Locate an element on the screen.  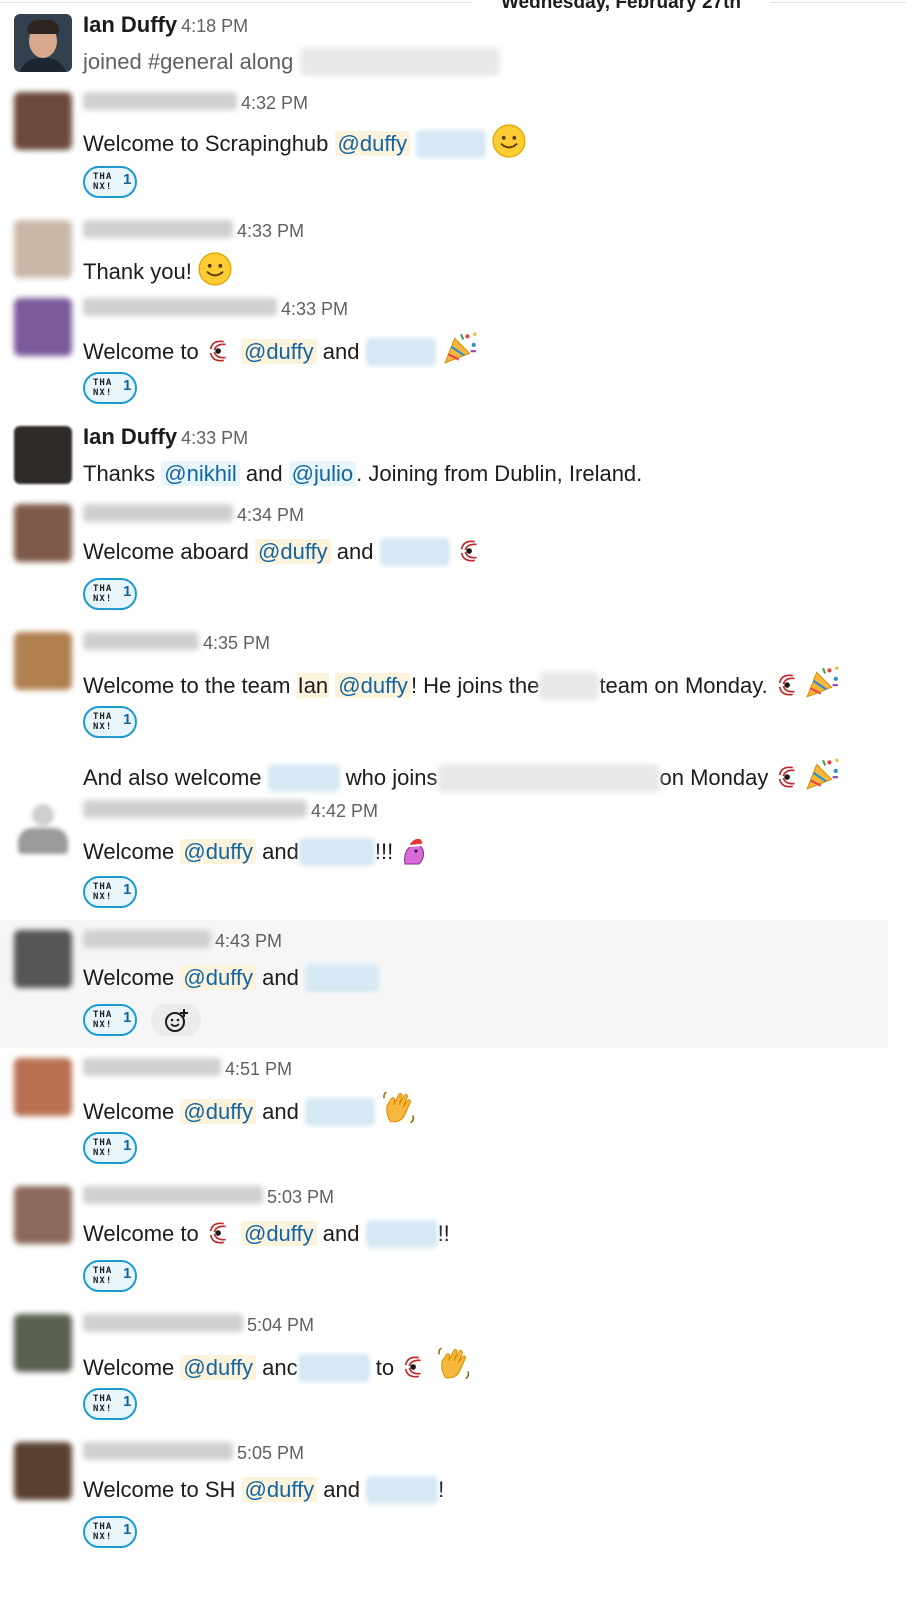
day-divider-label: Wednesday, February 27th is located at coordinates (621, 7).